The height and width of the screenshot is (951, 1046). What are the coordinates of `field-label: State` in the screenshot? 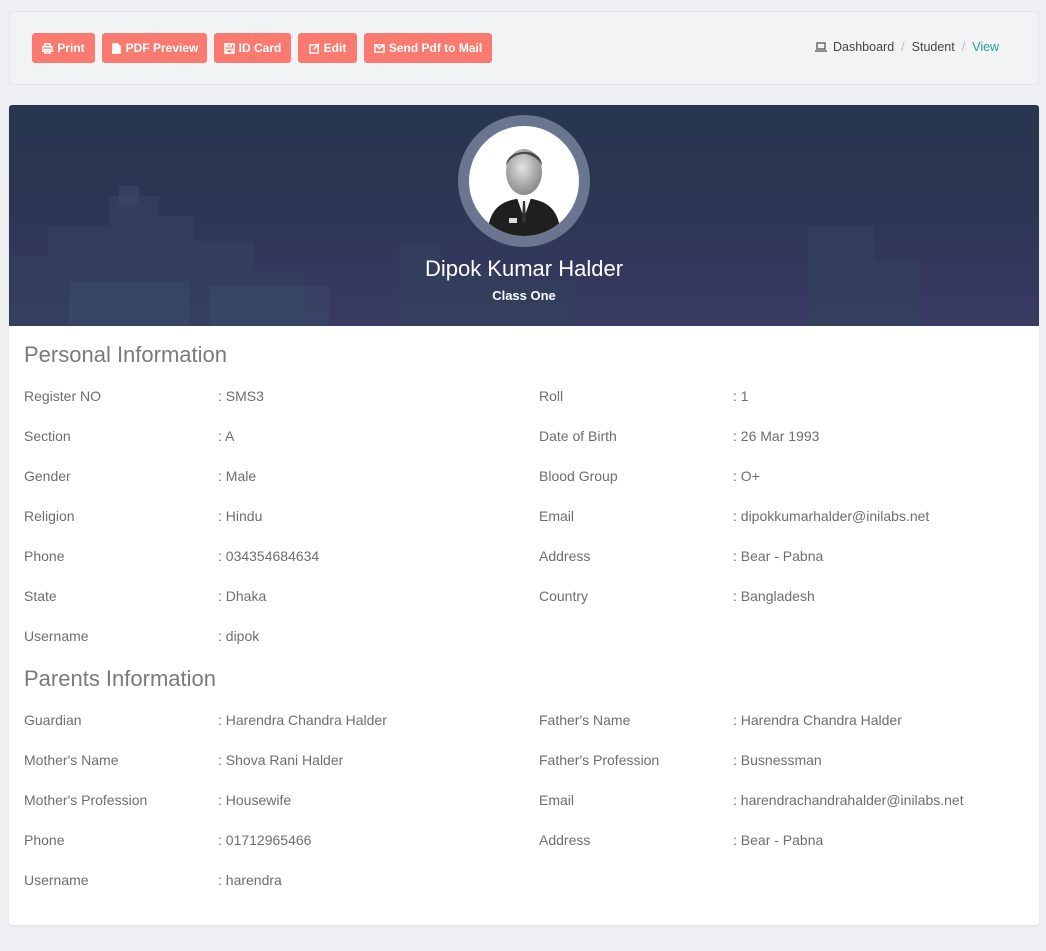 It's located at (40, 596).